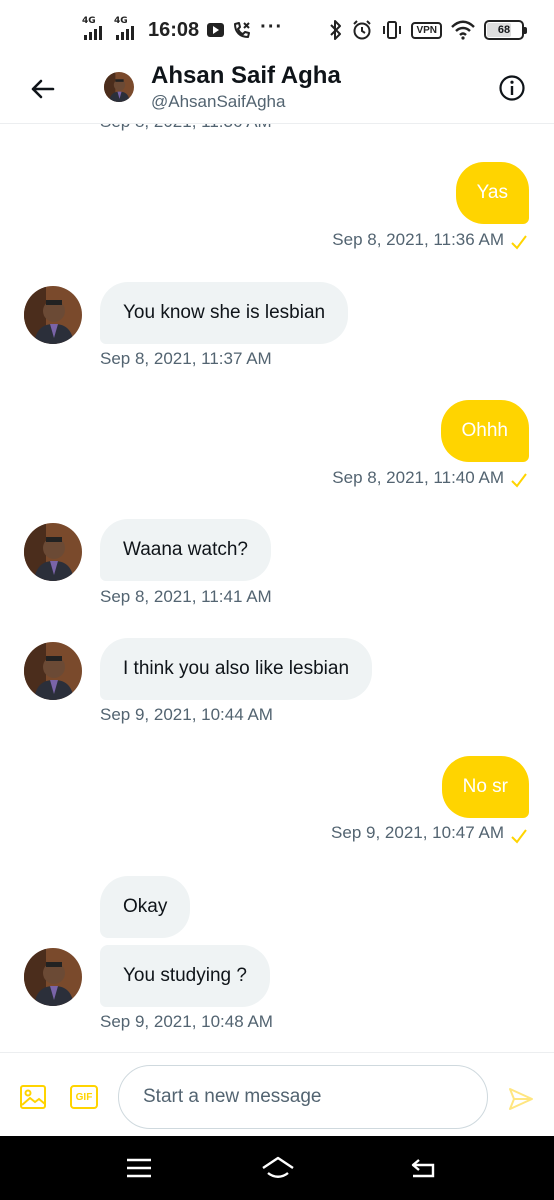 This screenshot has width=554, height=1200. I want to click on message-composer: GIF Start a new message, so click(277, 1094).